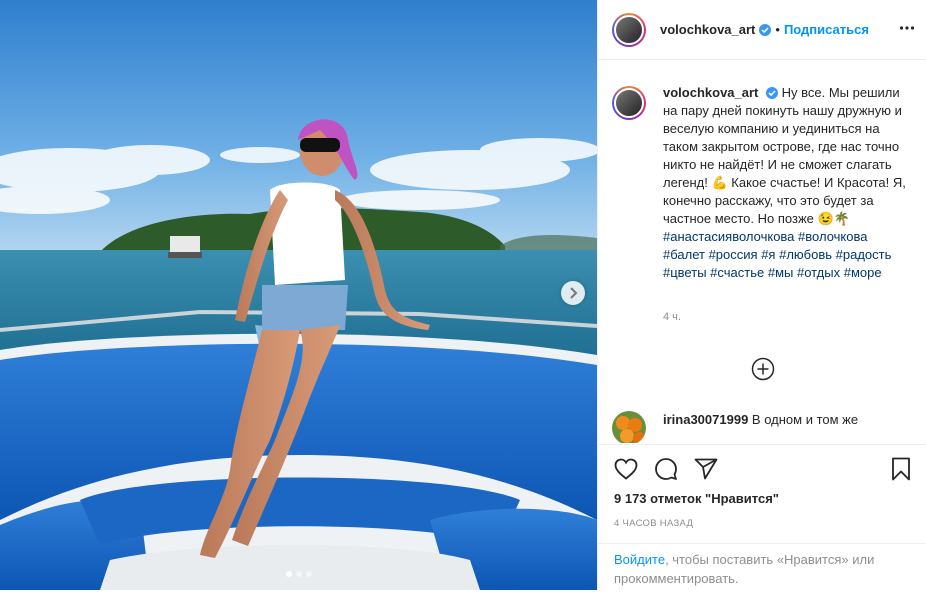 The width and height of the screenshot is (926, 594). What do you see at coordinates (864, 254) in the screenshot?
I see `hashtag: #радость` at bounding box center [864, 254].